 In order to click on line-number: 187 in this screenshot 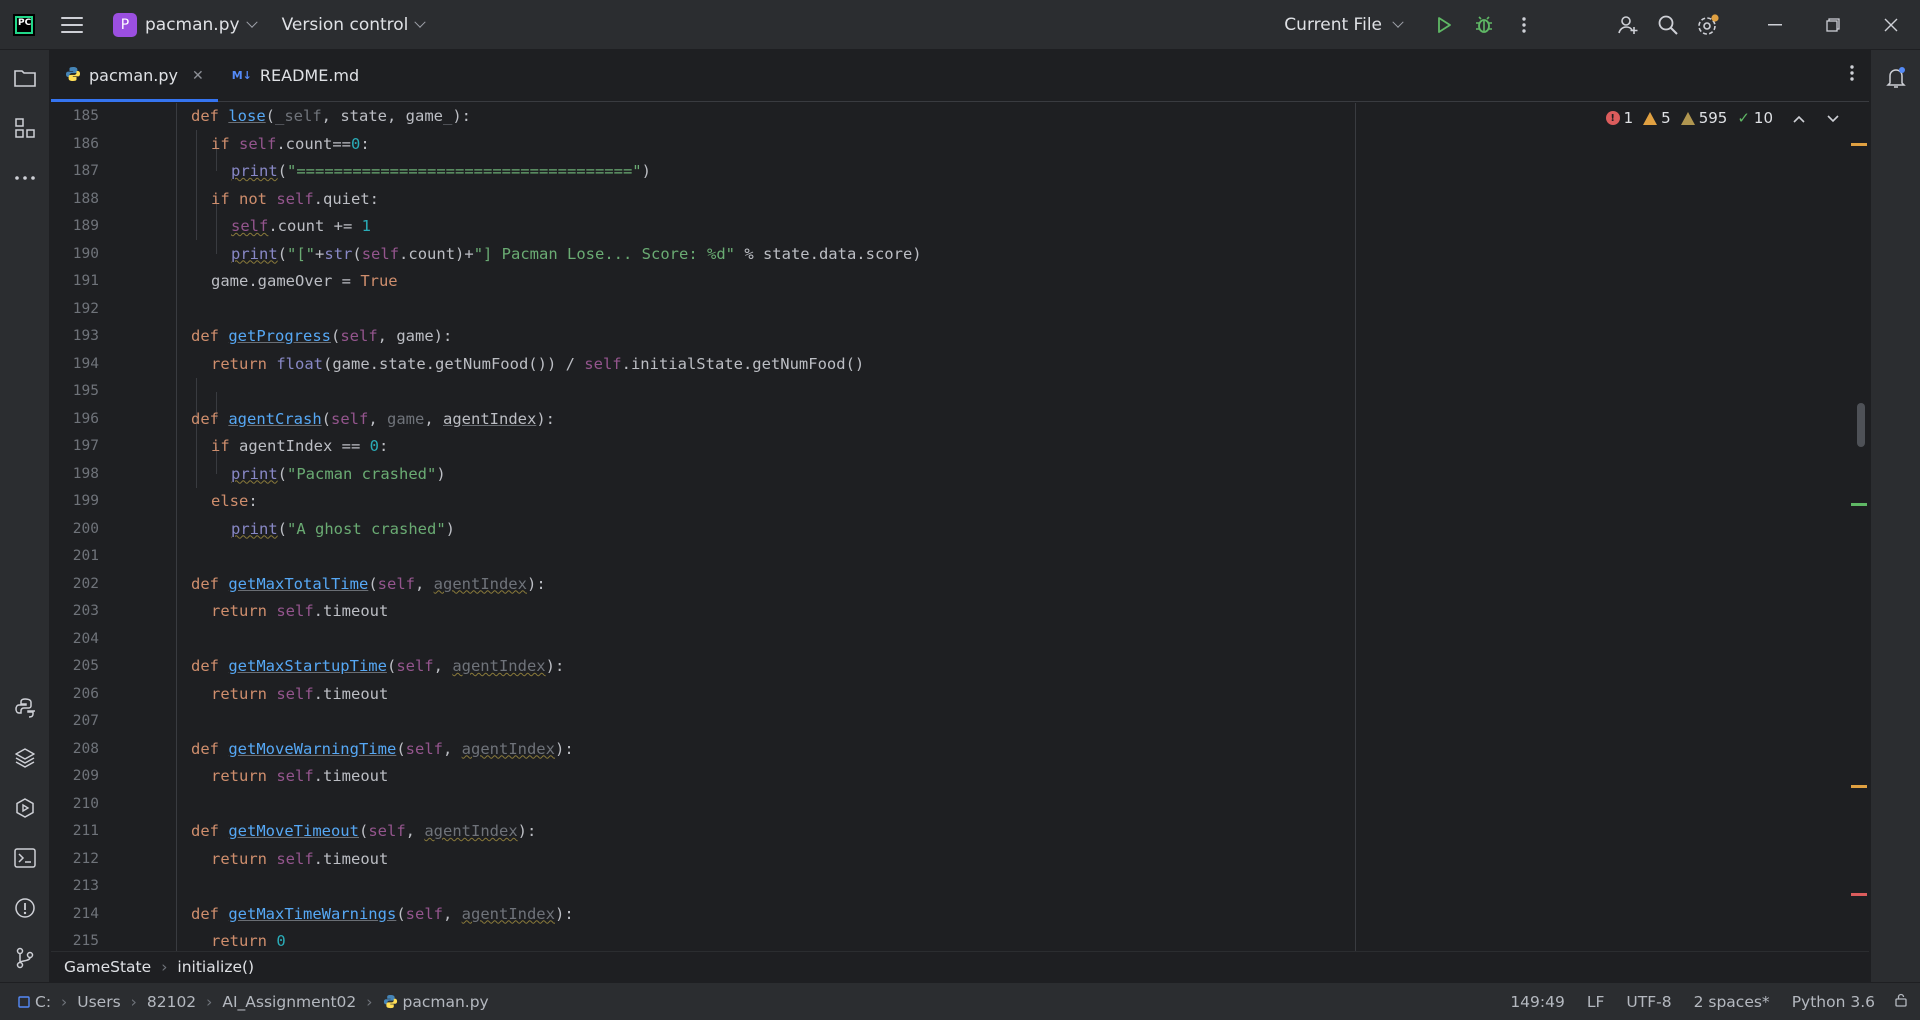, I will do `click(75, 172)`.